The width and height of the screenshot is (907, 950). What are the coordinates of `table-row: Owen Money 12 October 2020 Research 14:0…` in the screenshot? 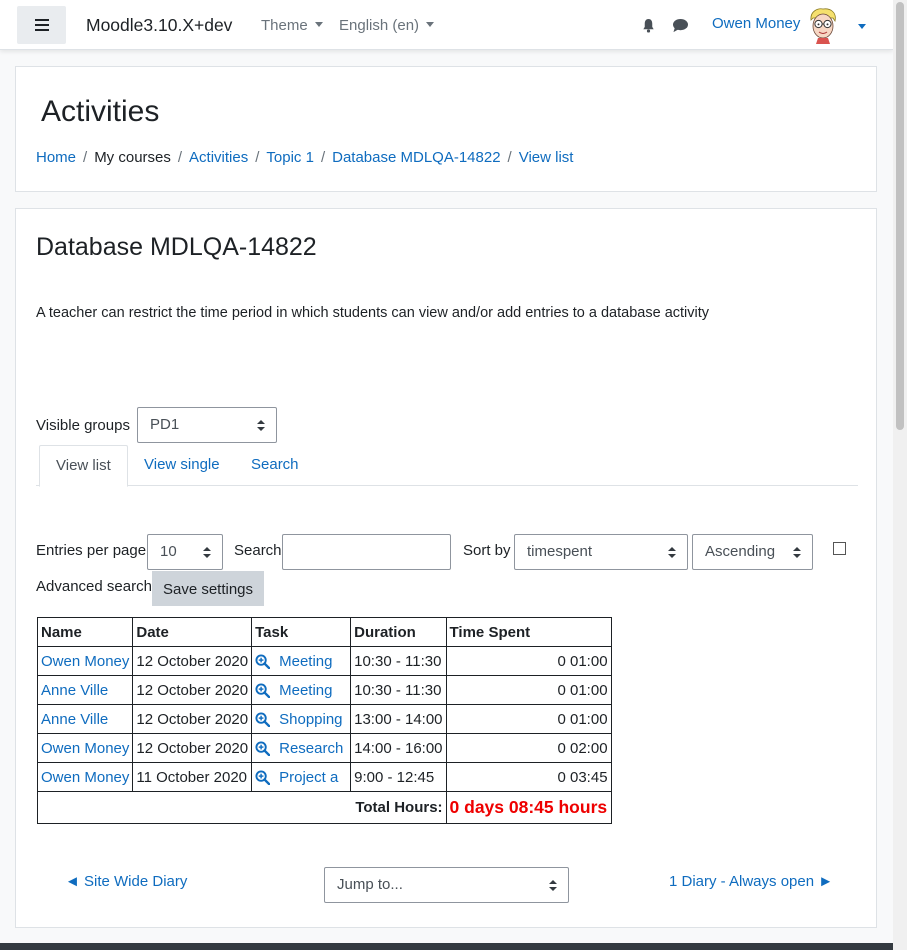 It's located at (324, 748).